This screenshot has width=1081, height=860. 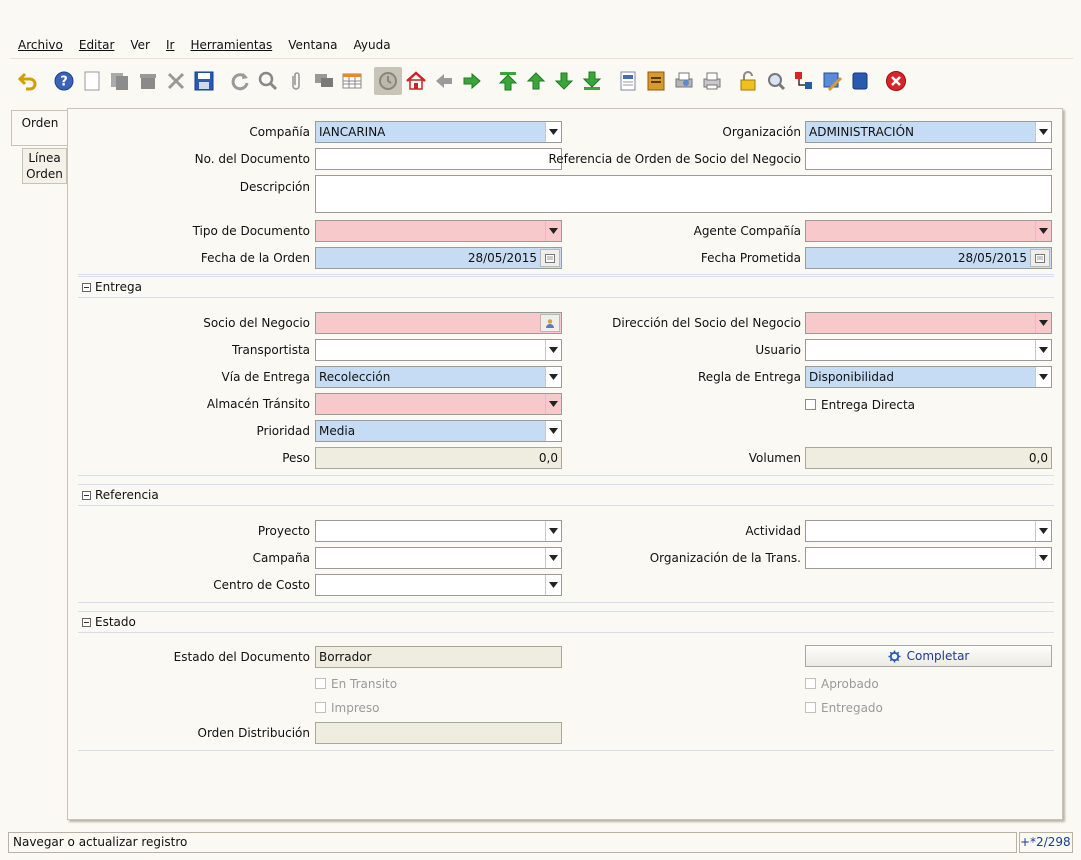 What do you see at coordinates (776, 81) in the screenshot?
I see `zoom-across-icon` at bounding box center [776, 81].